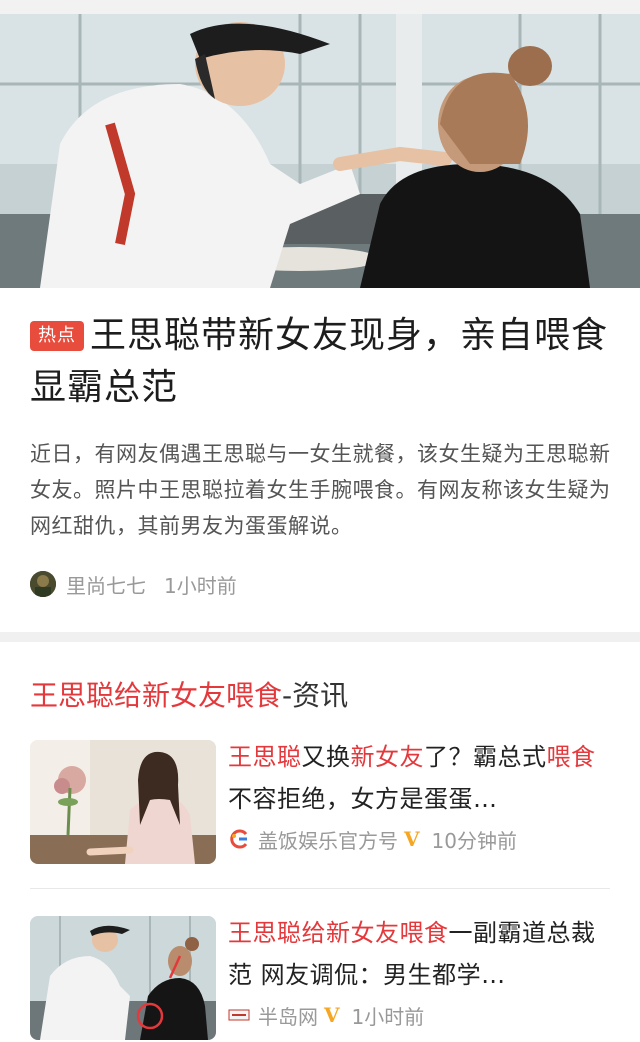 The height and width of the screenshot is (1042, 640). I want to click on author-avatar, so click(43, 584).